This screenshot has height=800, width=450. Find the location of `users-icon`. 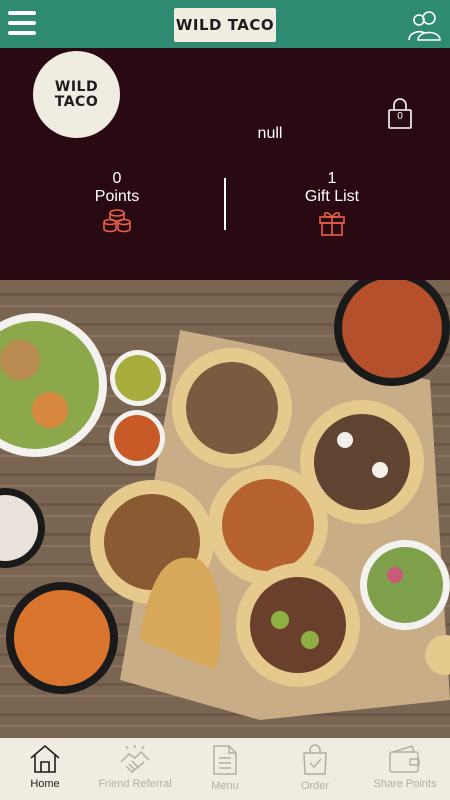

users-icon is located at coordinates (425, 25).